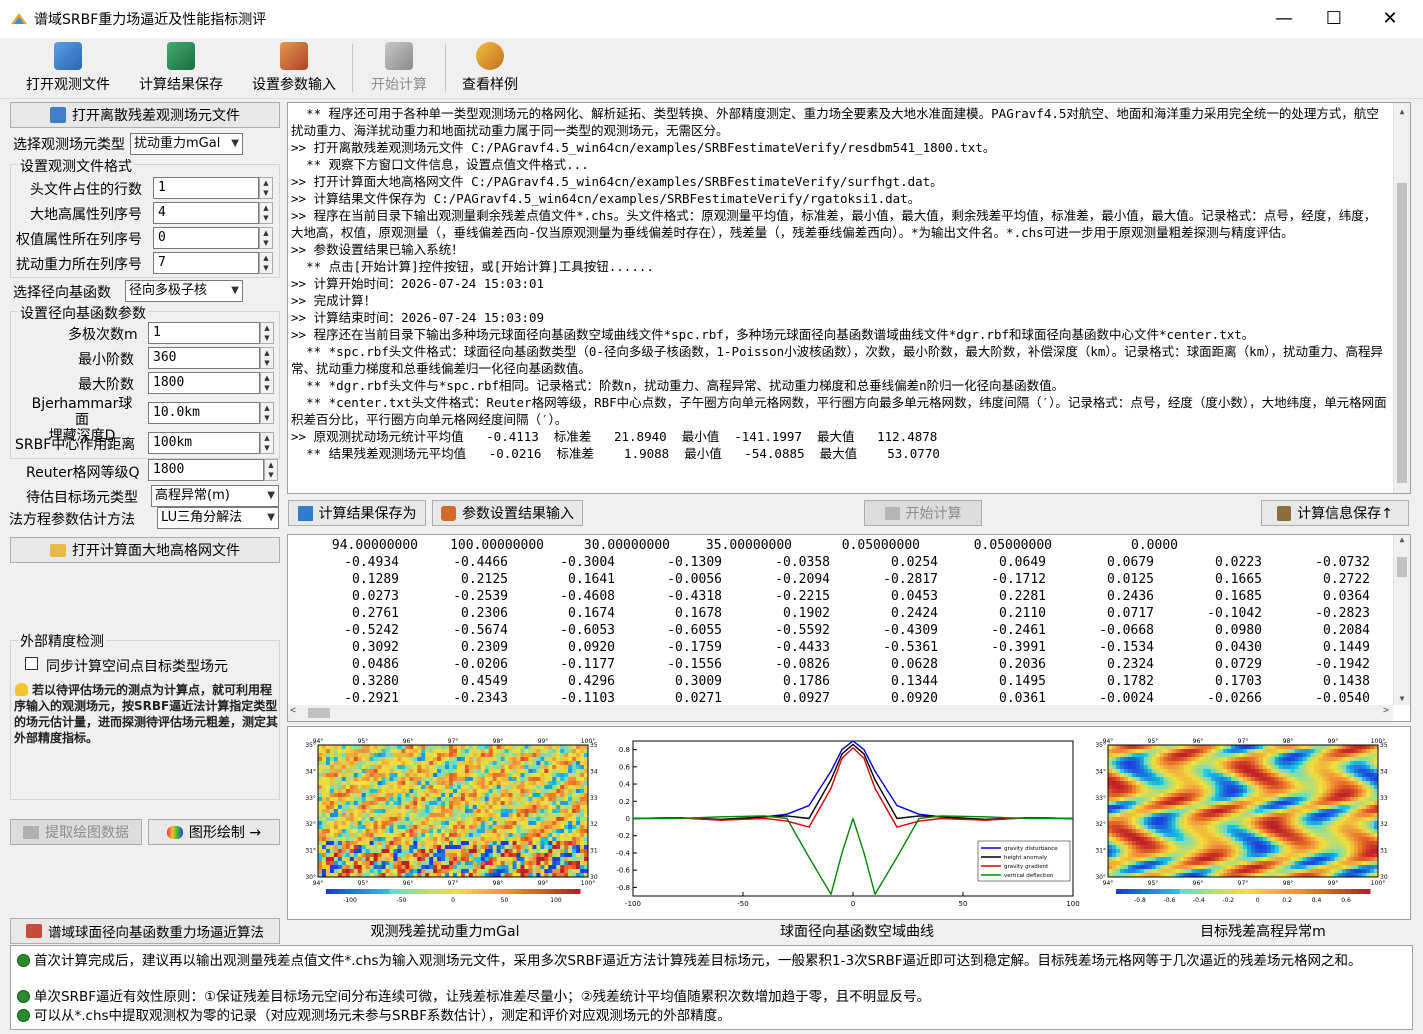  What do you see at coordinates (68, 68) in the screenshot?
I see `open-file-toolbutton: 打开观测文件` at bounding box center [68, 68].